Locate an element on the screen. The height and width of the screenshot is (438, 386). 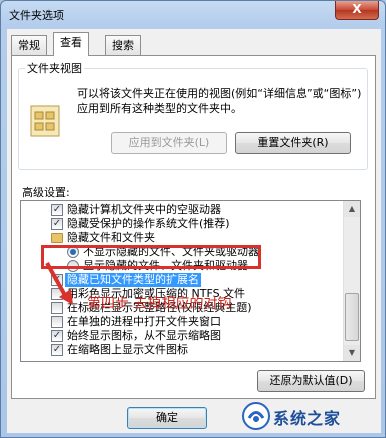
watermark-text: 系统之家 is located at coordinates (307, 418).